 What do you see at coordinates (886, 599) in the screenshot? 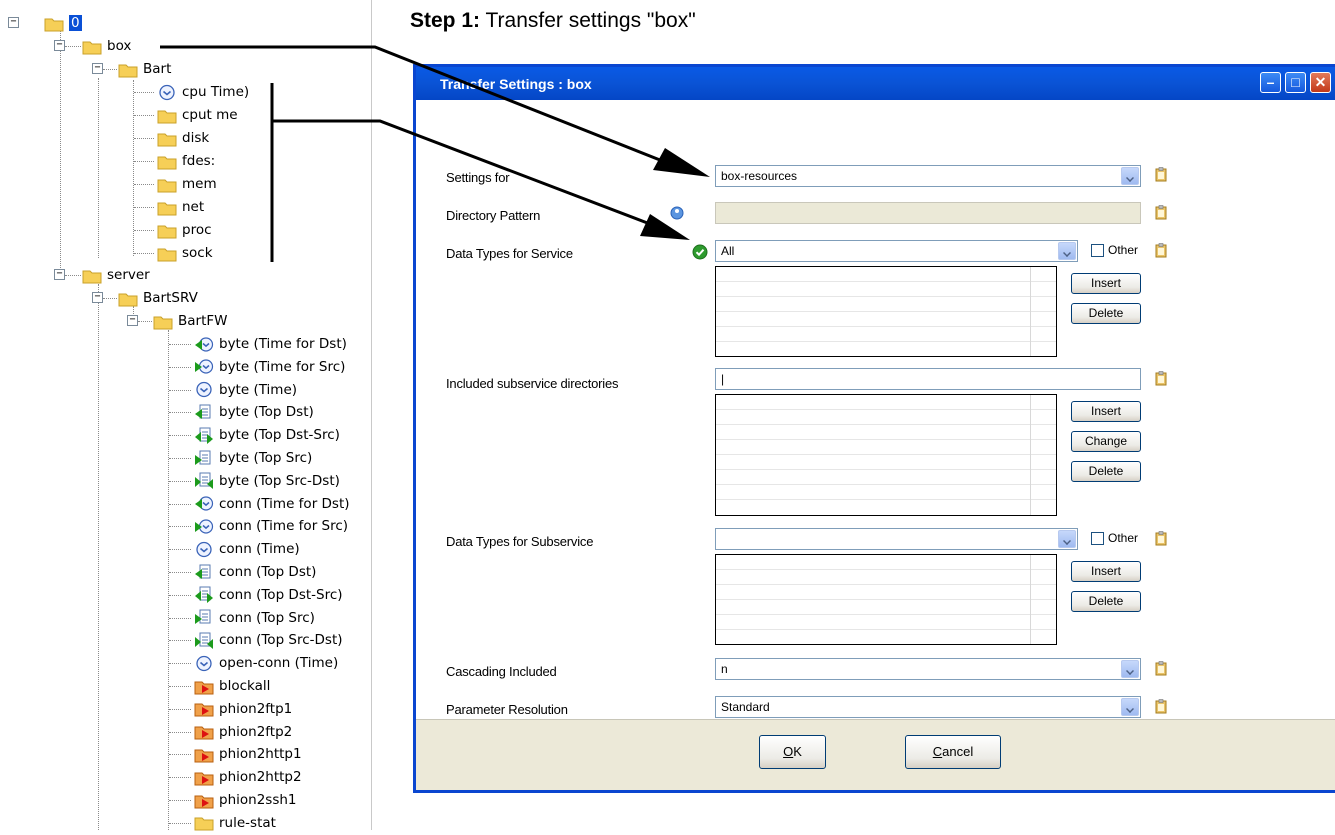
I see `subservice-types-list` at bounding box center [886, 599].